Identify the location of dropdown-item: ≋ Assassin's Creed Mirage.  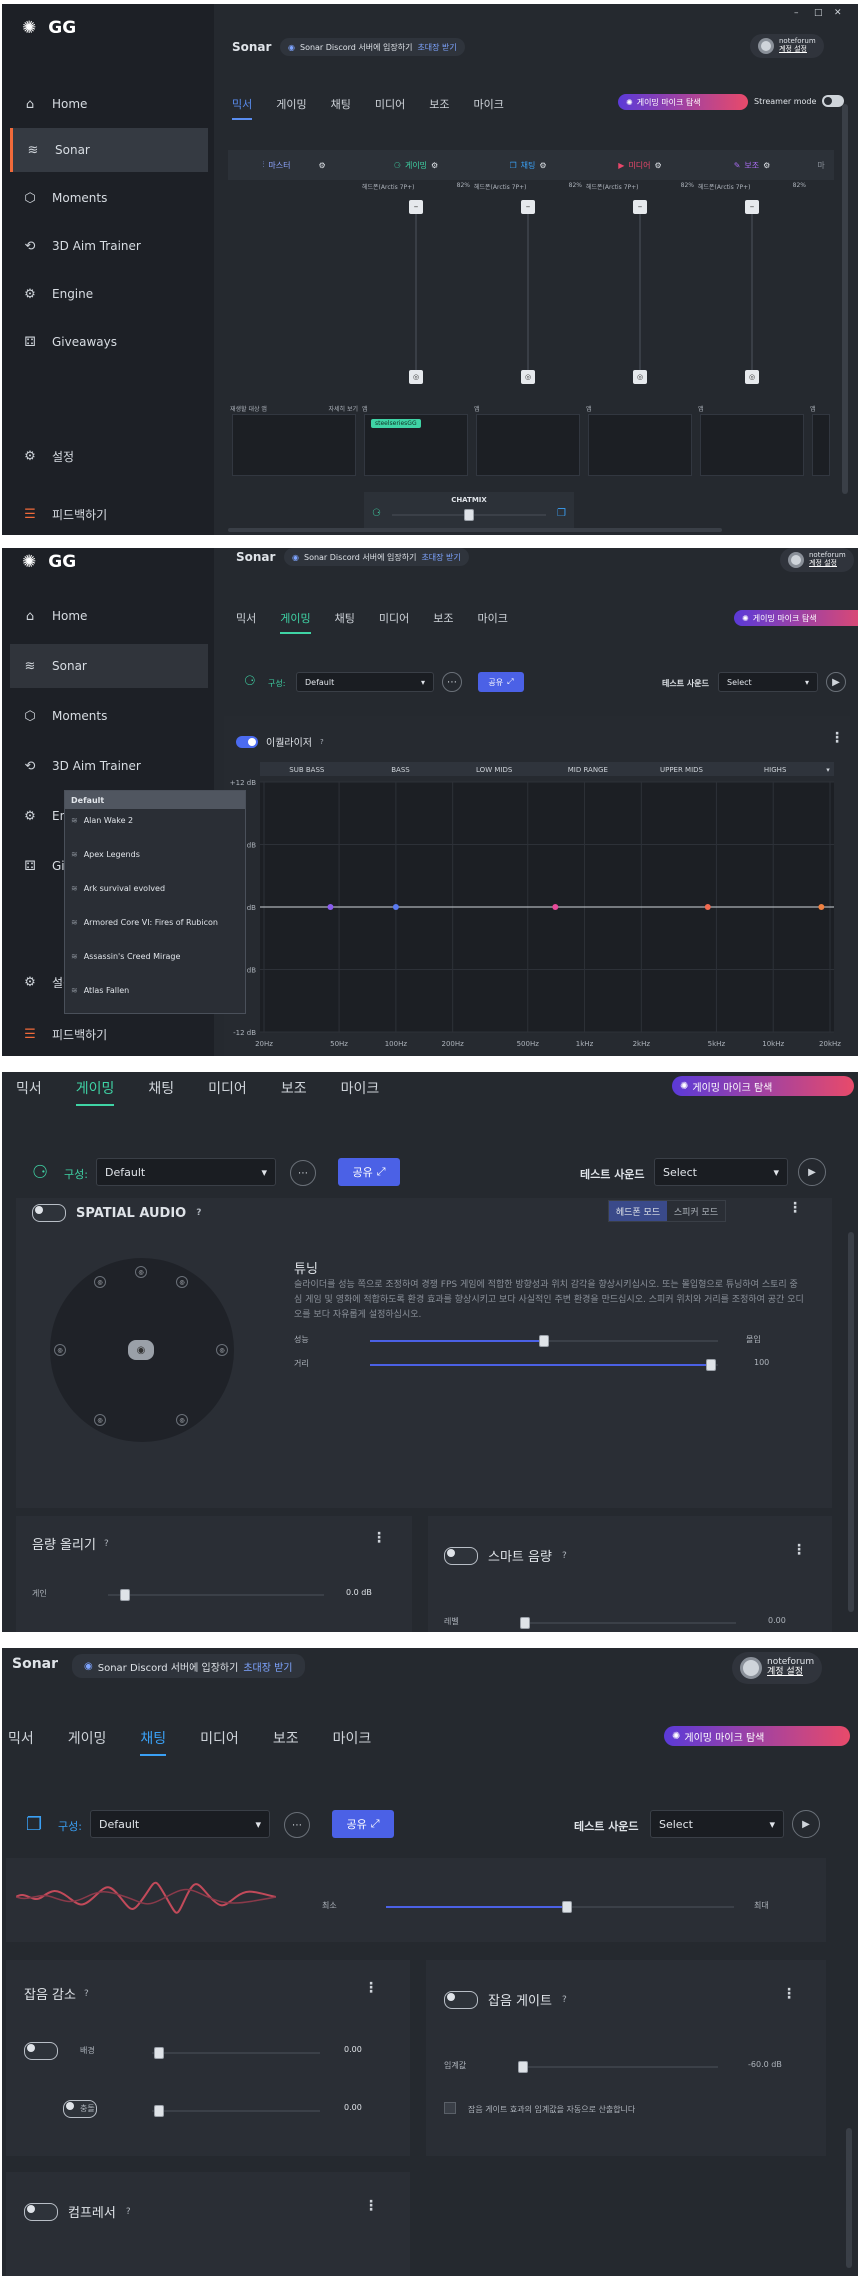
(155, 956).